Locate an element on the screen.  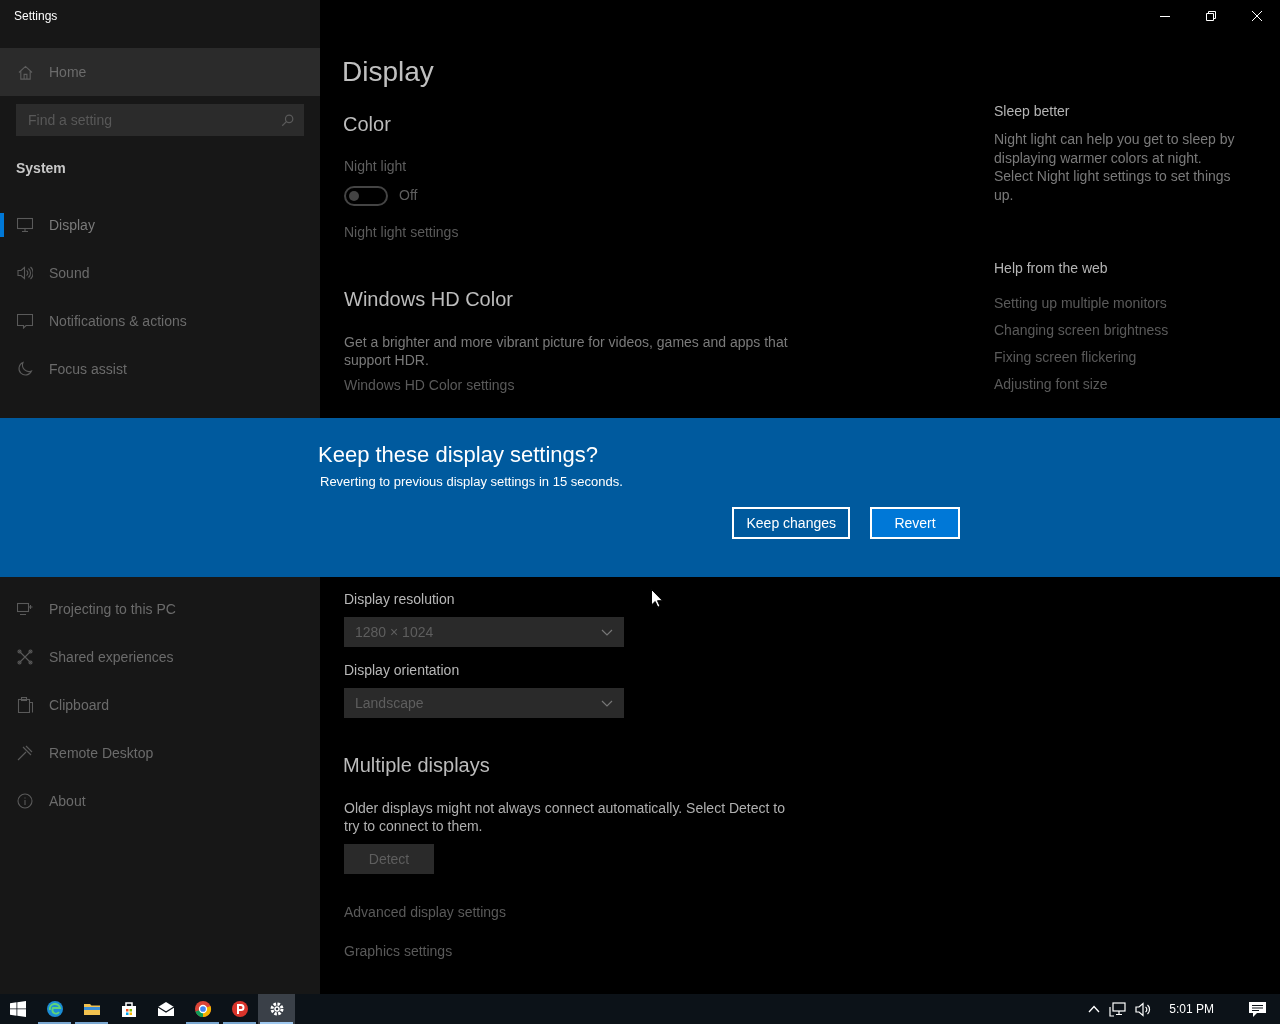
home-item: Home is located at coordinates (160, 72).